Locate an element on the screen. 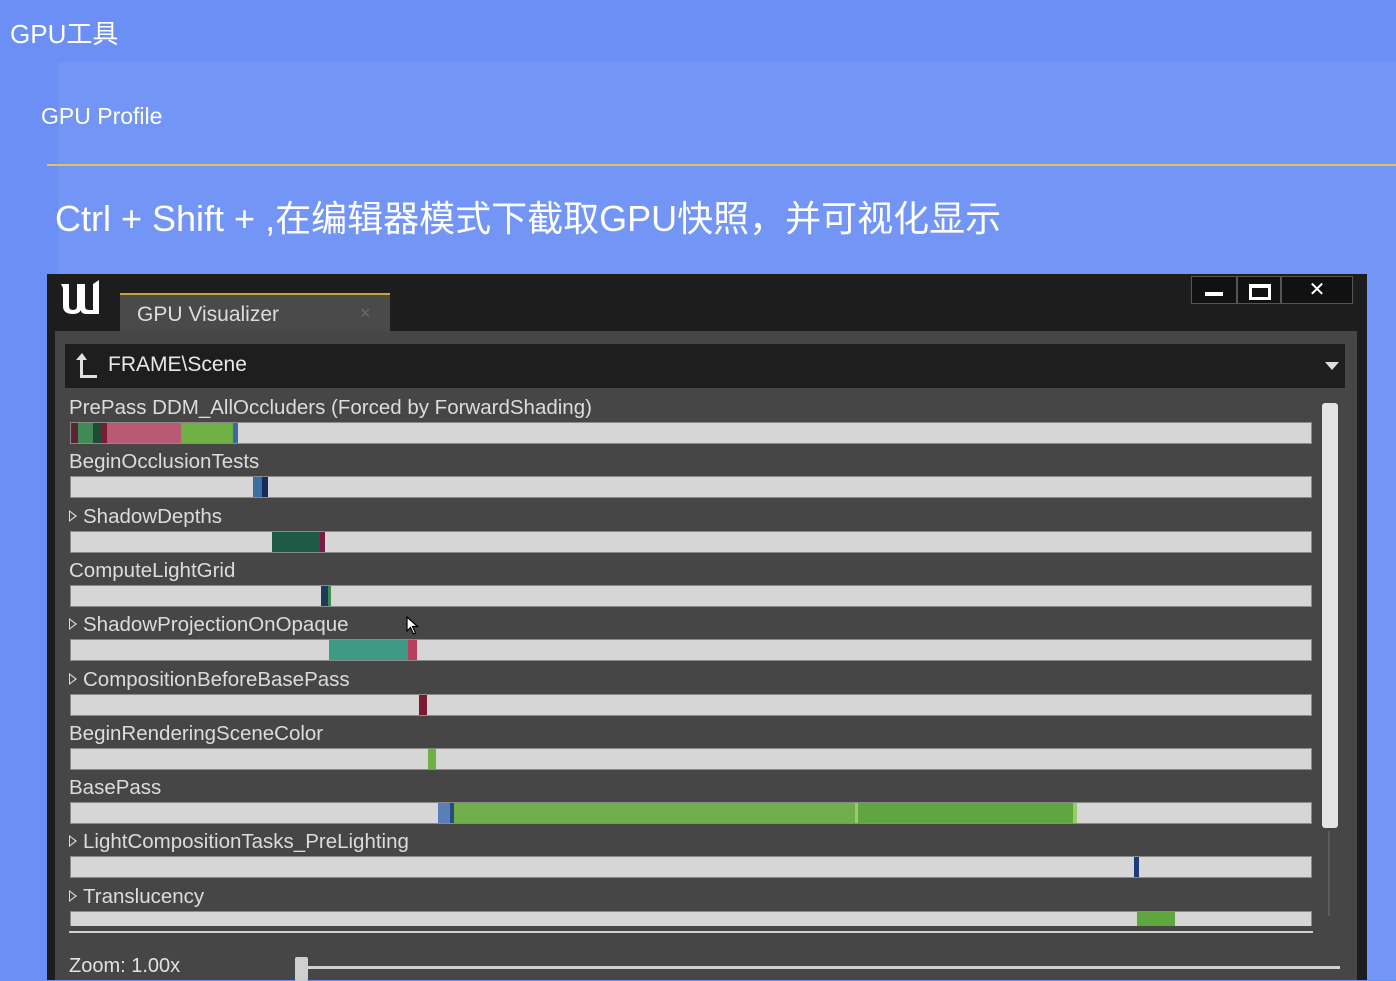 The height and width of the screenshot is (981, 1396). row-label-text: BasePass is located at coordinates (115, 788).